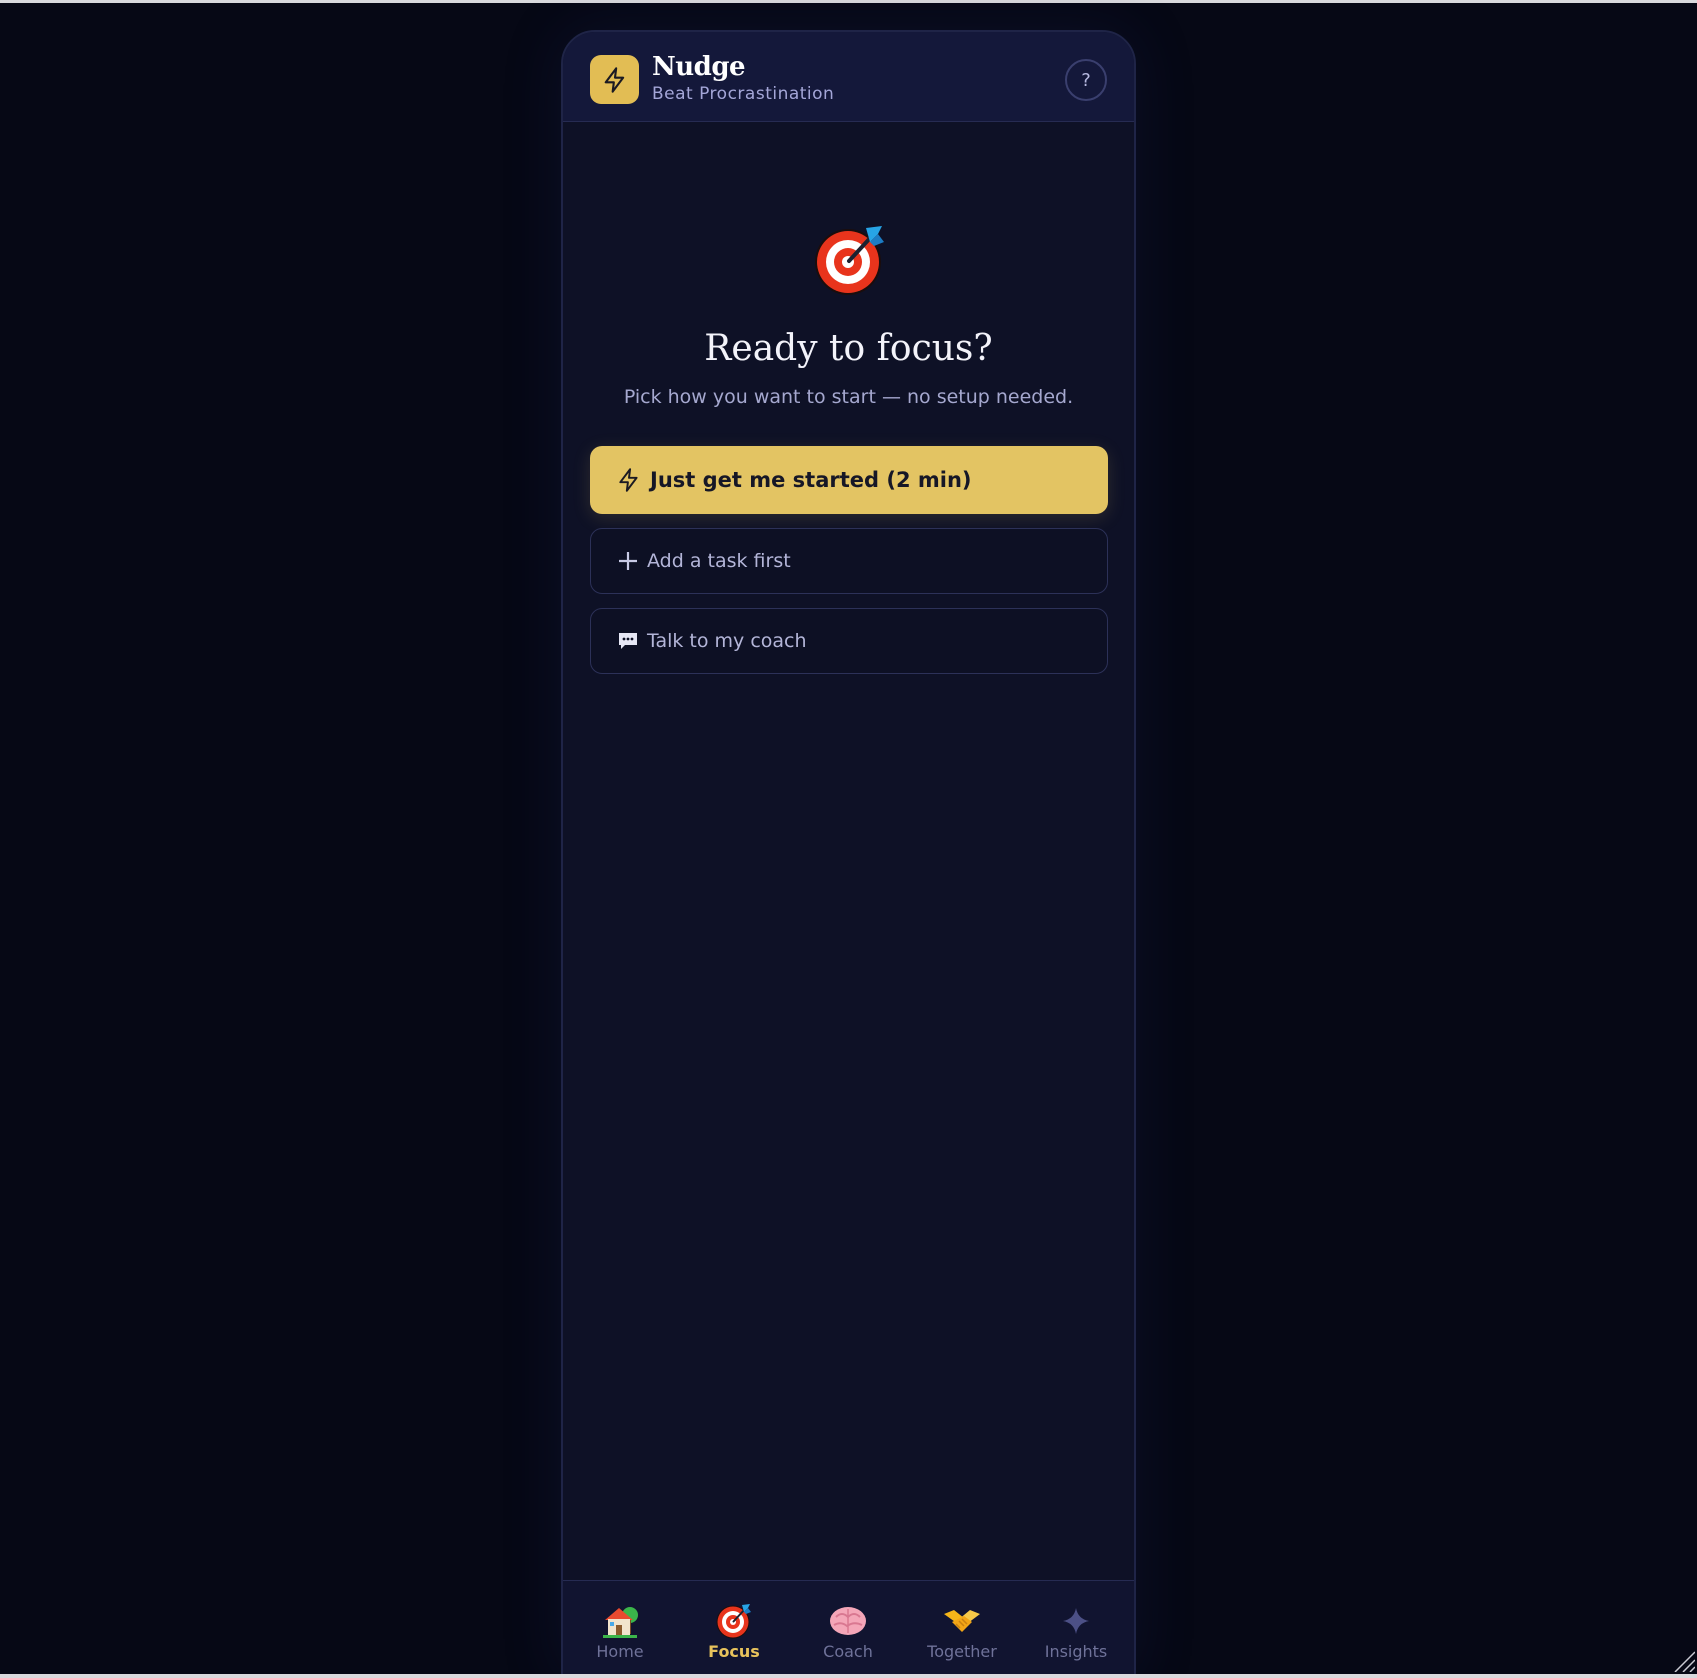 This screenshot has width=1697, height=1678. What do you see at coordinates (620, 1621) in the screenshot?
I see `house-icon` at bounding box center [620, 1621].